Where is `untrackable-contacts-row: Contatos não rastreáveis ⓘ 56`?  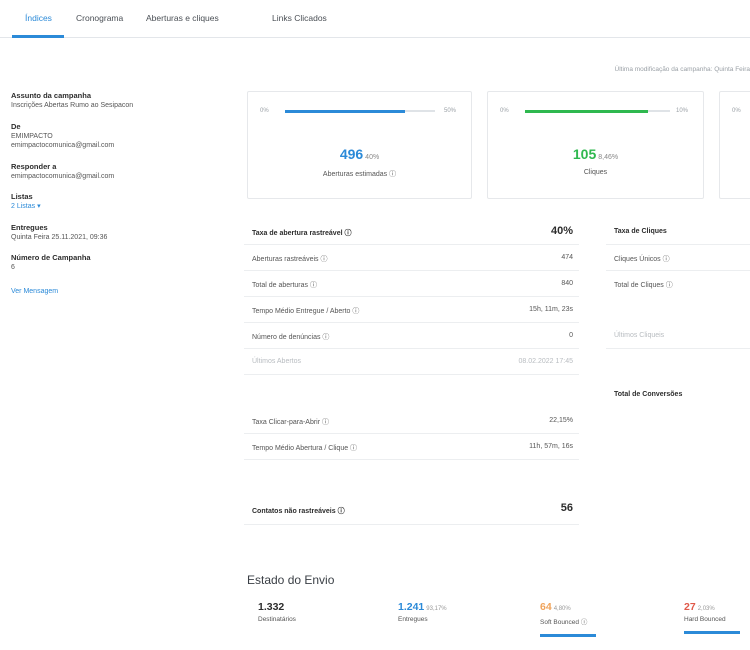
untrackable-contacts-row: Contatos não rastreáveis ⓘ 56 is located at coordinates (411, 510).